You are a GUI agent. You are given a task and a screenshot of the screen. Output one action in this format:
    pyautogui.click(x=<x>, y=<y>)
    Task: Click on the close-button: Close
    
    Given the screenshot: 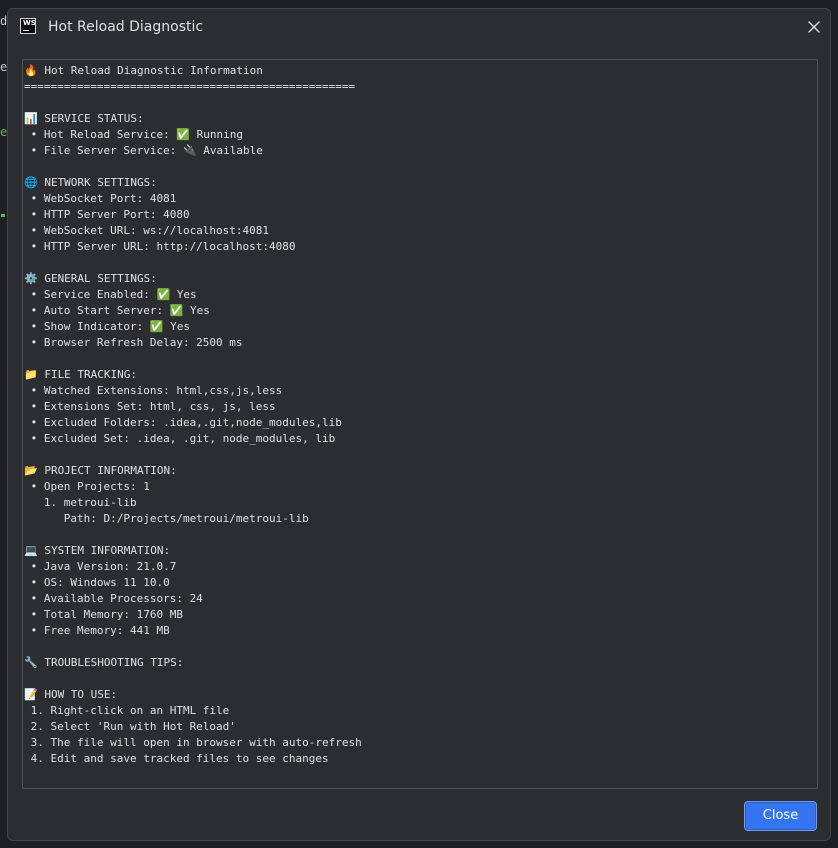 What is the action you would take?
    pyautogui.click(x=780, y=816)
    